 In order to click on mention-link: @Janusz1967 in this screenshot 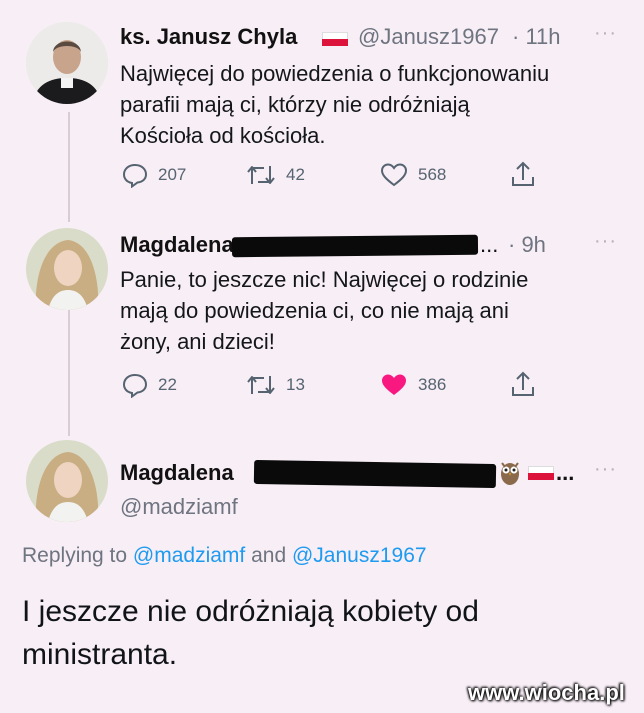, I will do `click(359, 555)`.